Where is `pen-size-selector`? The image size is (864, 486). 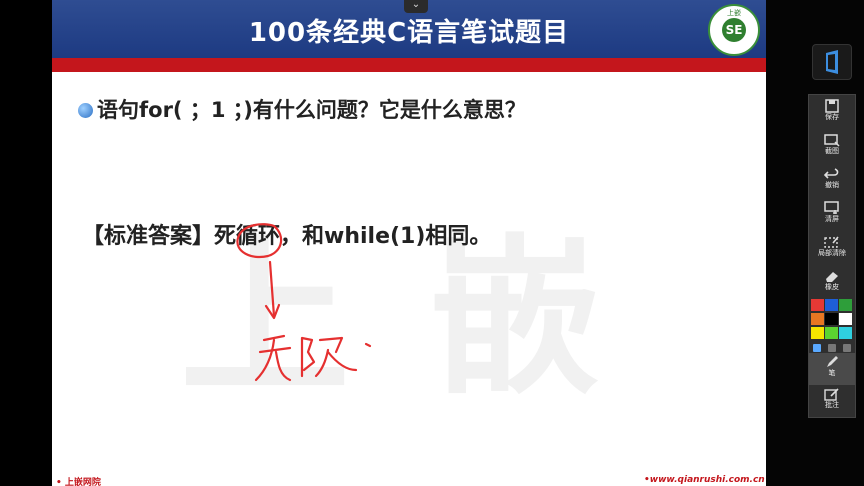 pen-size-selector is located at coordinates (832, 348).